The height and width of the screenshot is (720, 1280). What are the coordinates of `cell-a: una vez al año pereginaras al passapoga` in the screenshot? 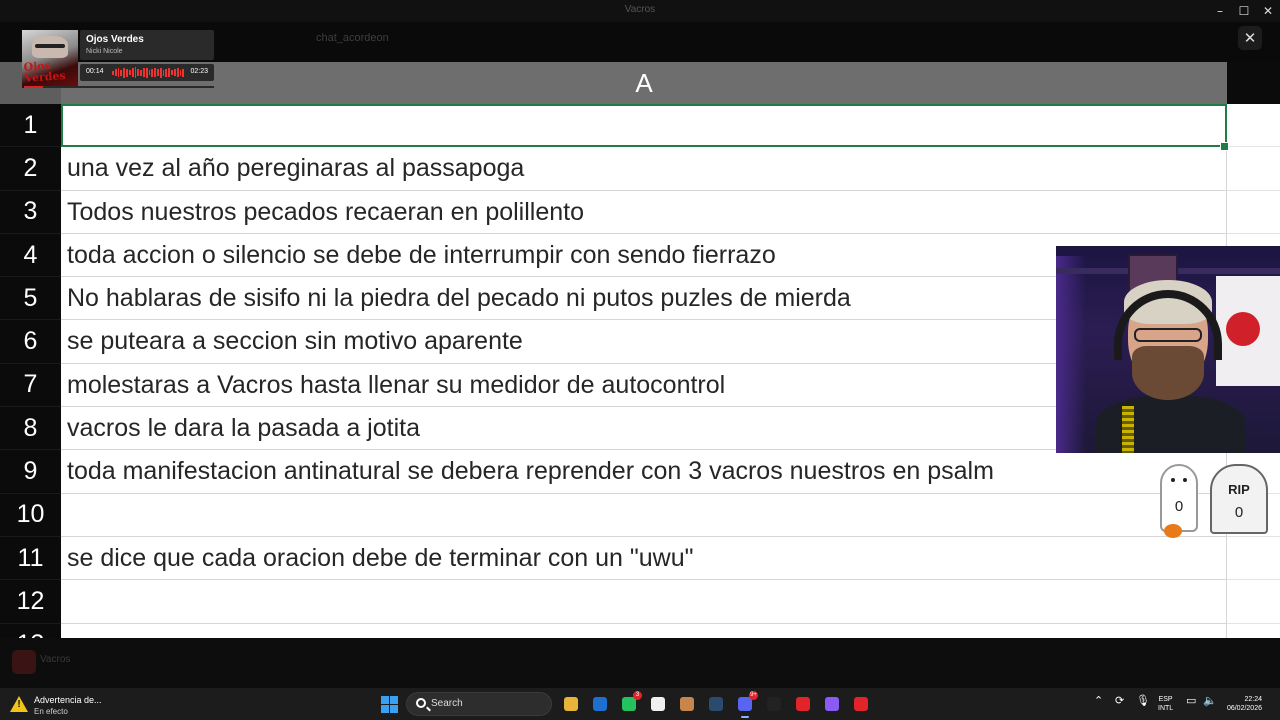 It's located at (644, 169).